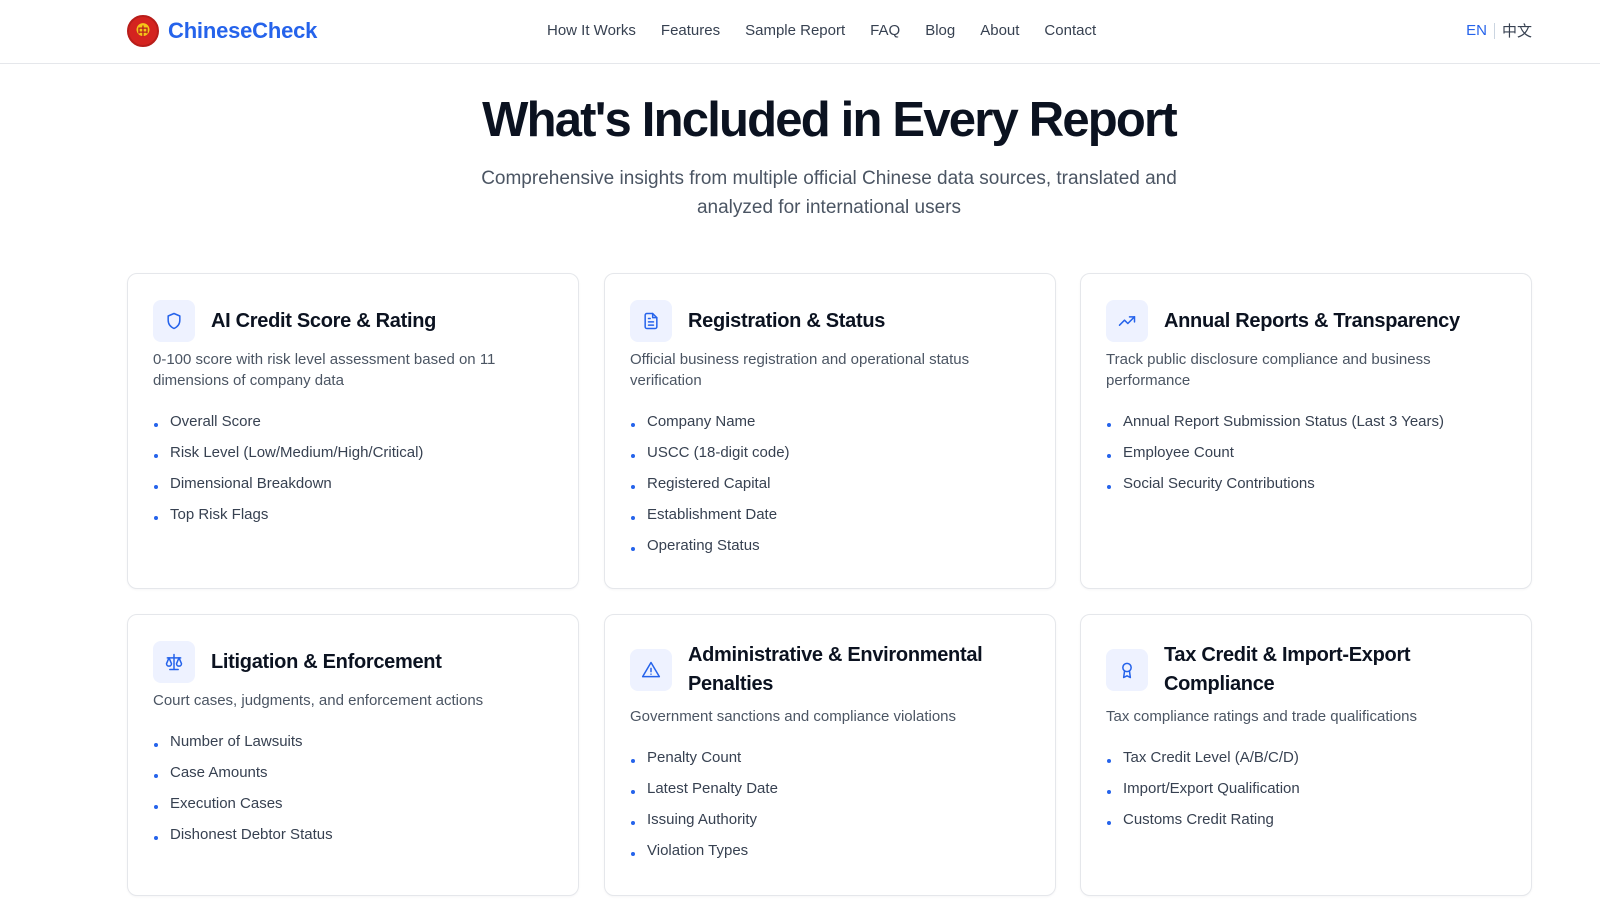 The image size is (1600, 906). What do you see at coordinates (830, 851) in the screenshot?
I see `list-item: Violation Types` at bounding box center [830, 851].